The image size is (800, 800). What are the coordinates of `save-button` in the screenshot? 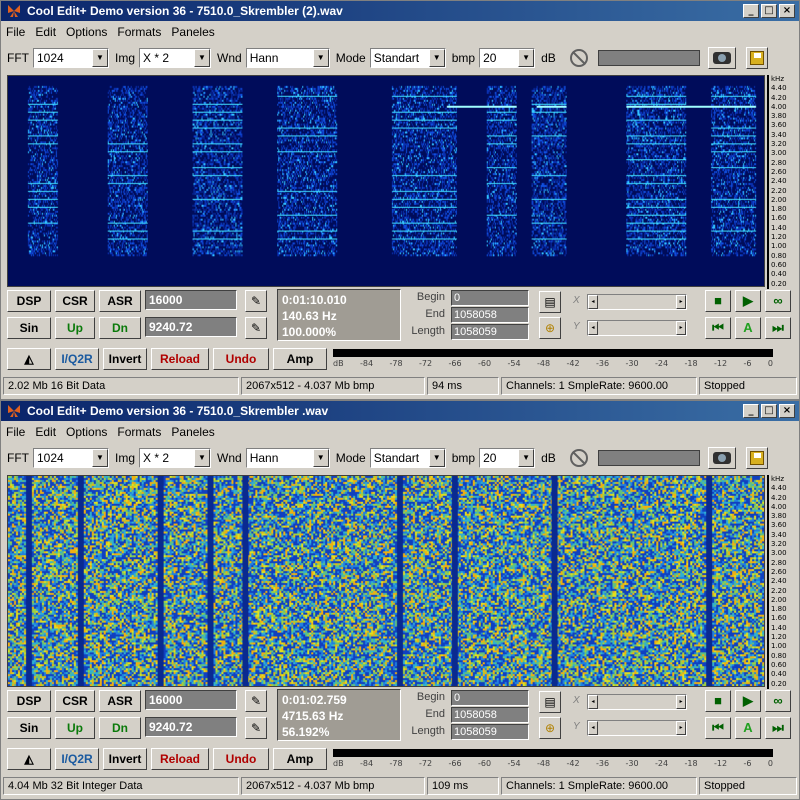 It's located at (756, 58).